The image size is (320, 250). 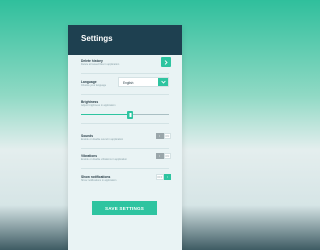 I want to click on show-notifications-toggle-on: I, so click(x=167, y=177).